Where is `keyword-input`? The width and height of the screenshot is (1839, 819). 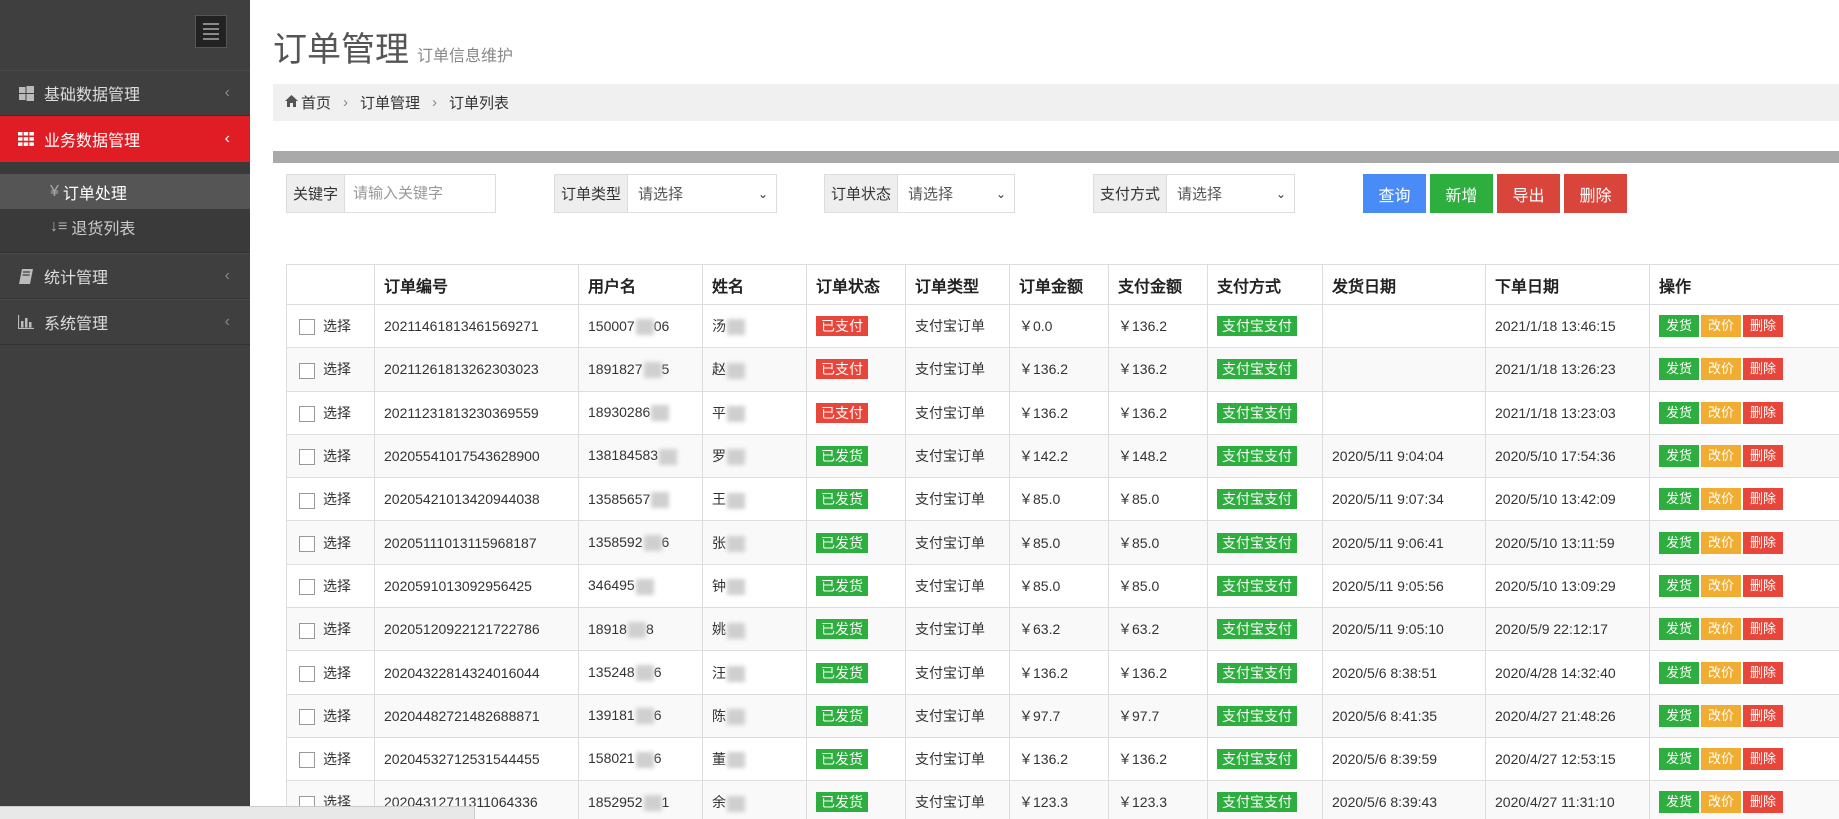 keyword-input is located at coordinates (420, 193).